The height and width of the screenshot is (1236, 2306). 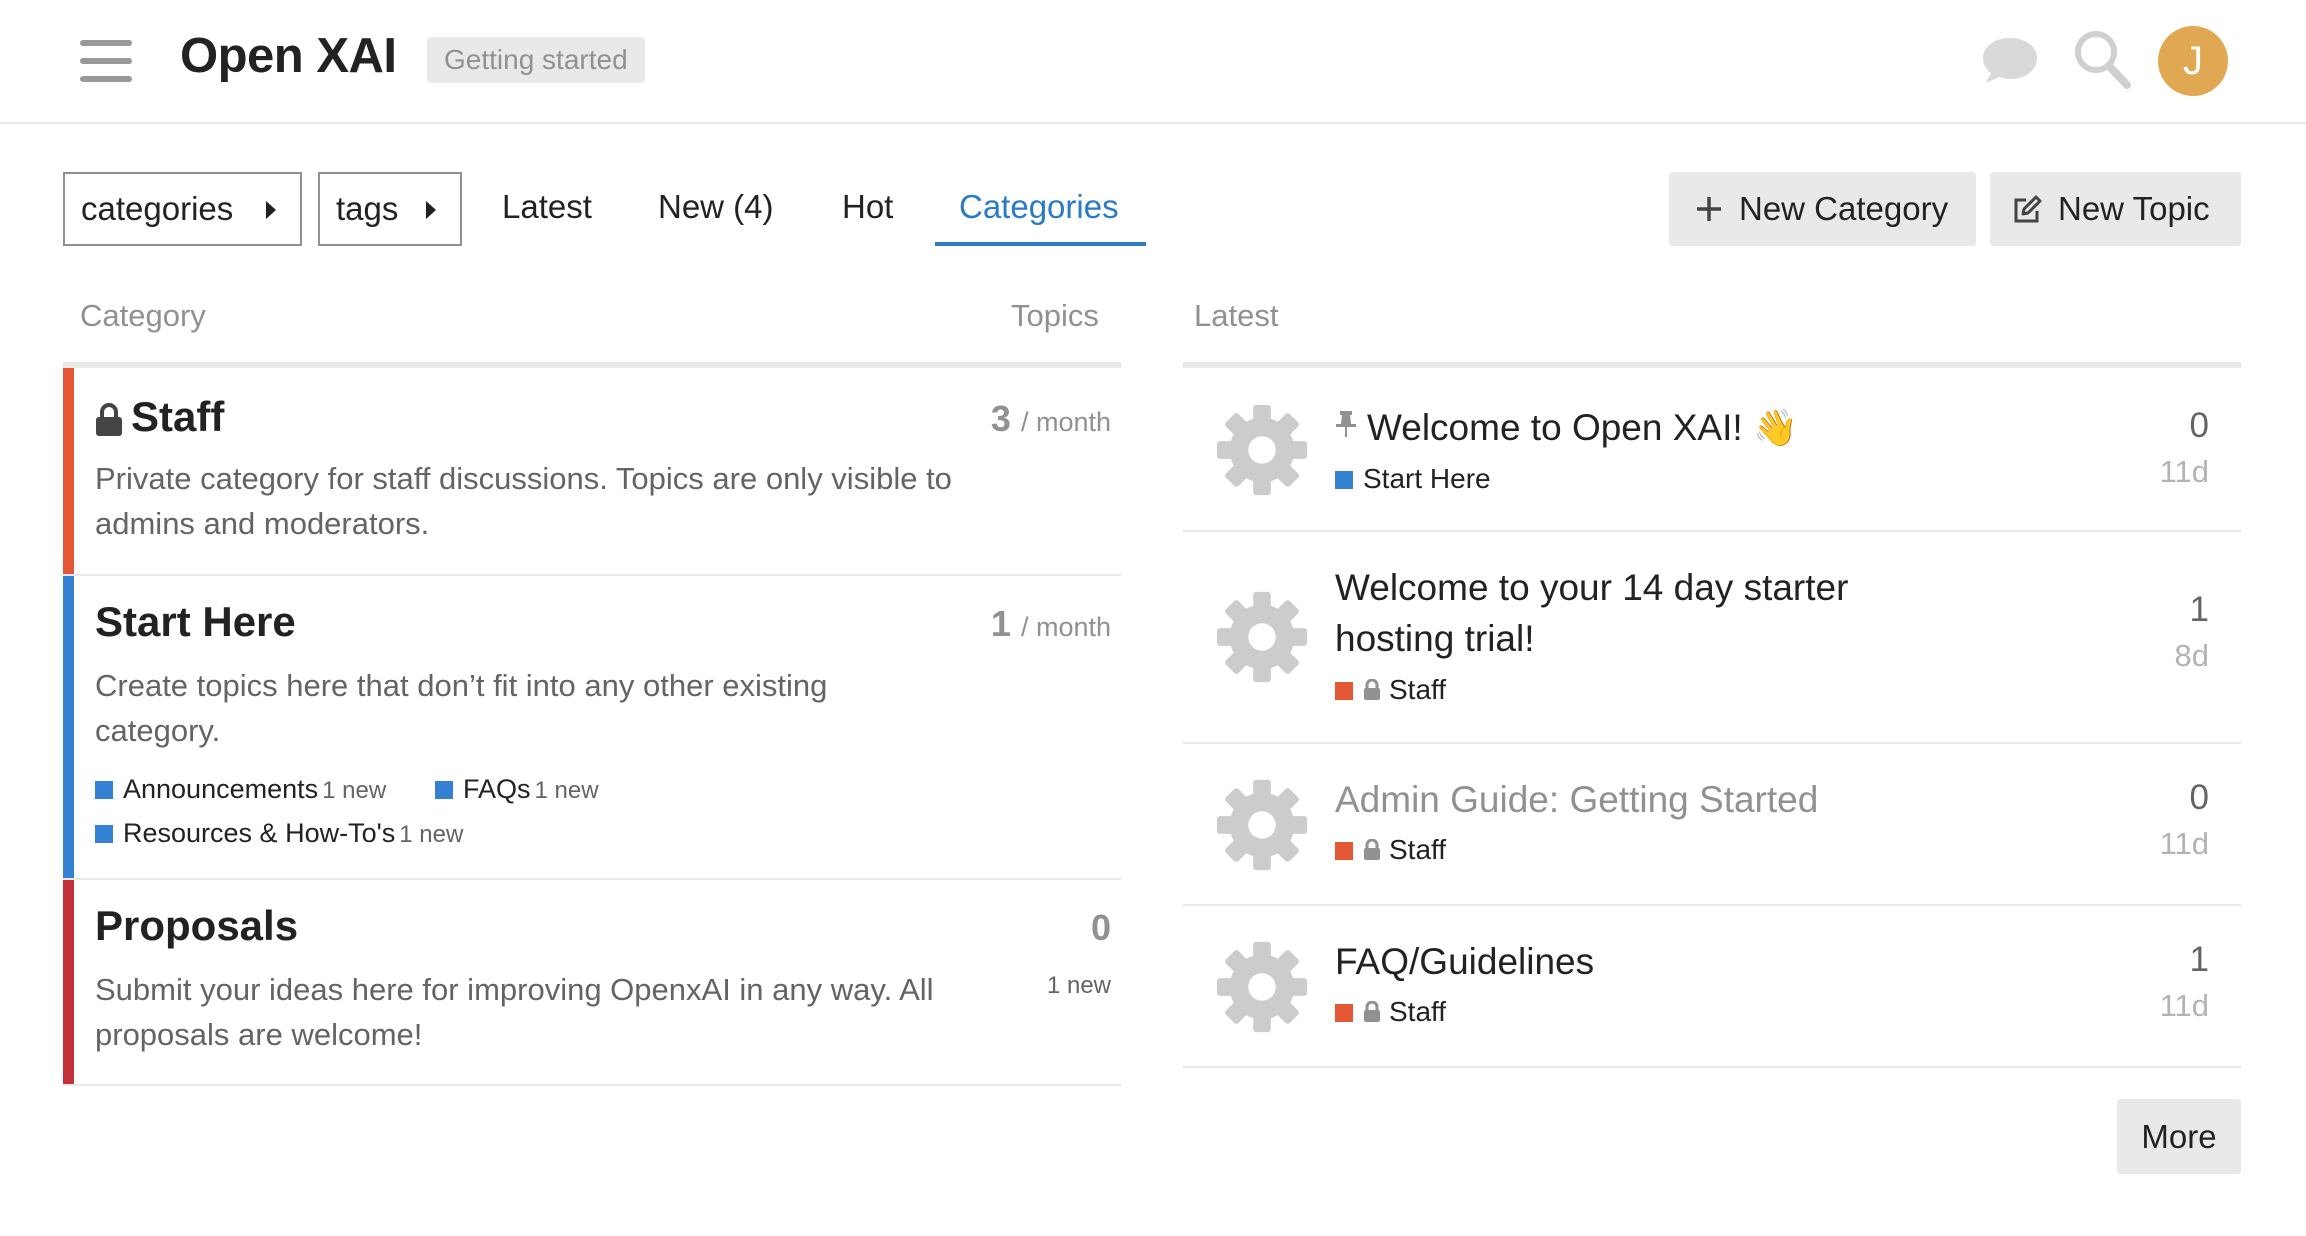 What do you see at coordinates (1576, 799) in the screenshot?
I see `topic-title: Admin Guide: Getting Started` at bounding box center [1576, 799].